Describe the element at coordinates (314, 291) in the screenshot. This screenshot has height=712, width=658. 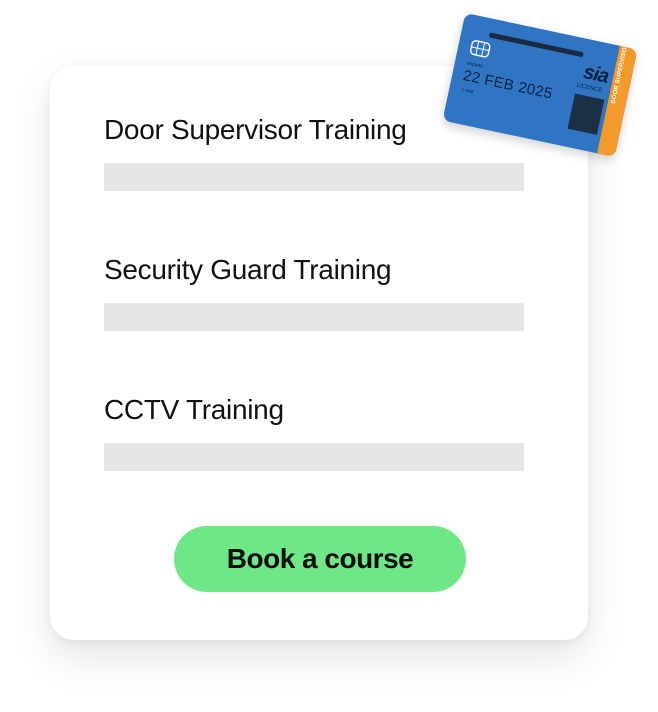
I see `course-item-security-guard: Security Guard Training` at that location.